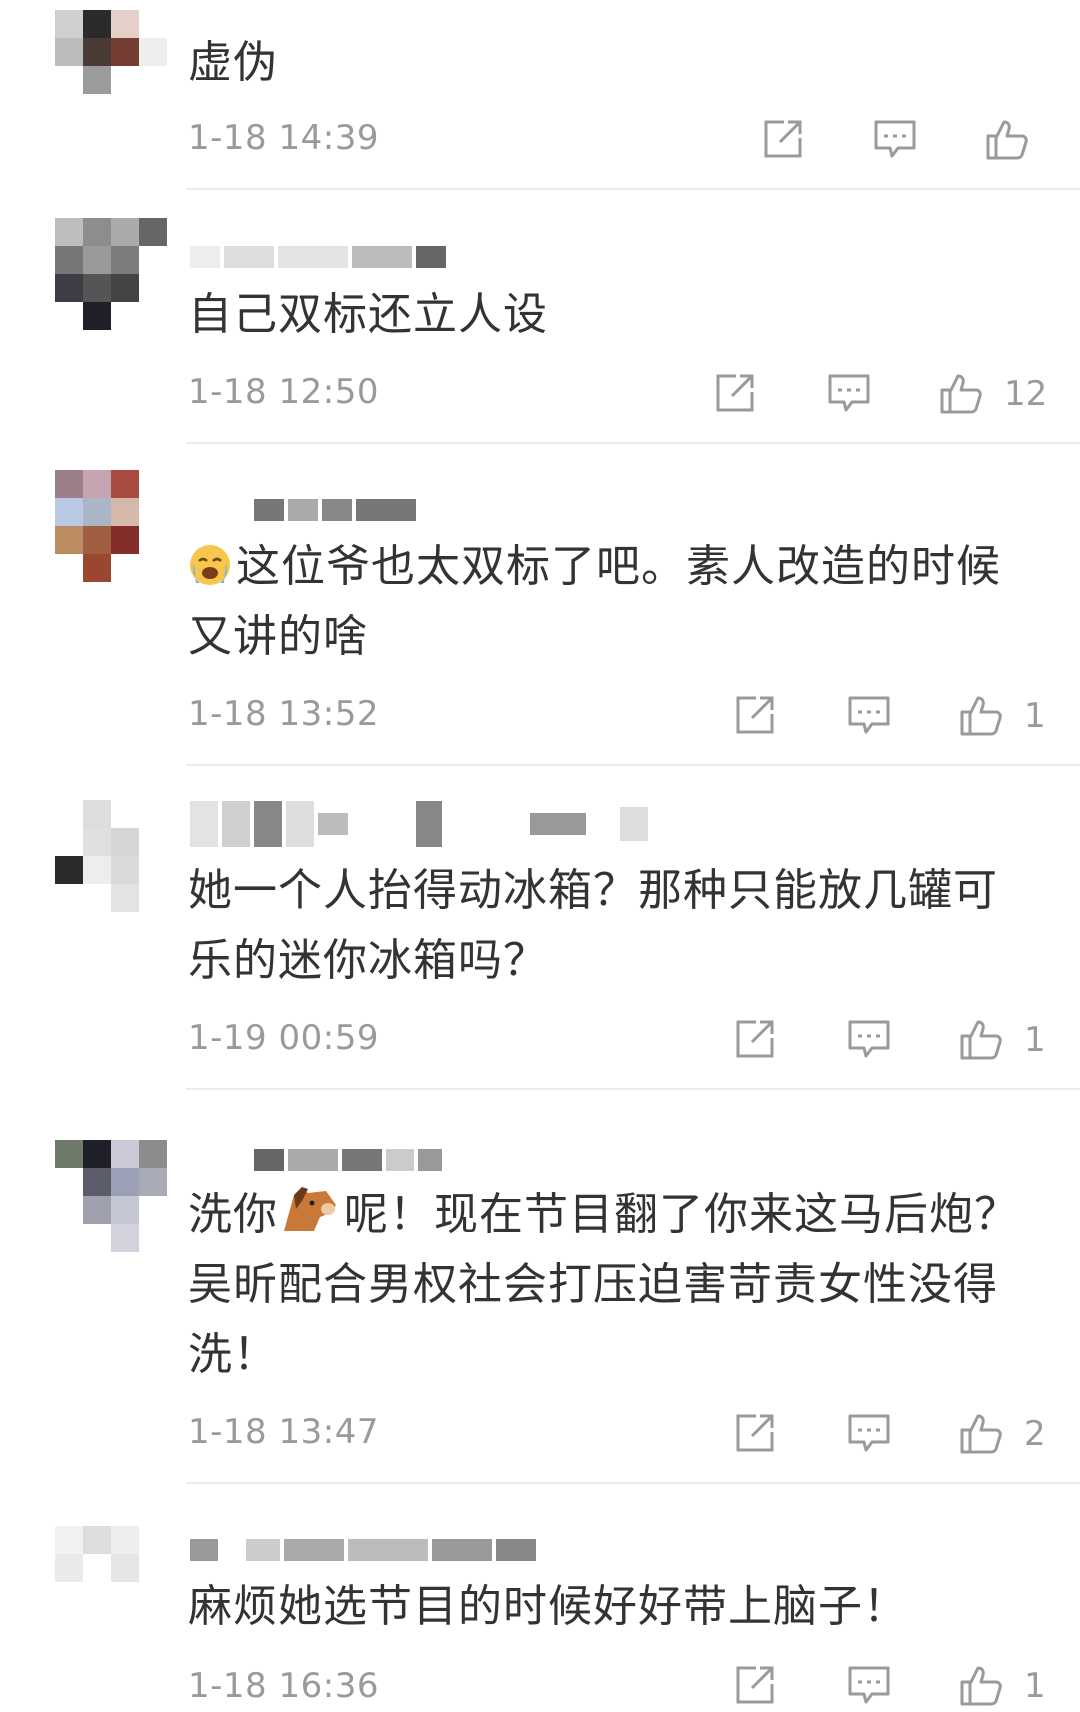 The height and width of the screenshot is (1712, 1080). I want to click on like-count: 2, so click(1035, 1434).